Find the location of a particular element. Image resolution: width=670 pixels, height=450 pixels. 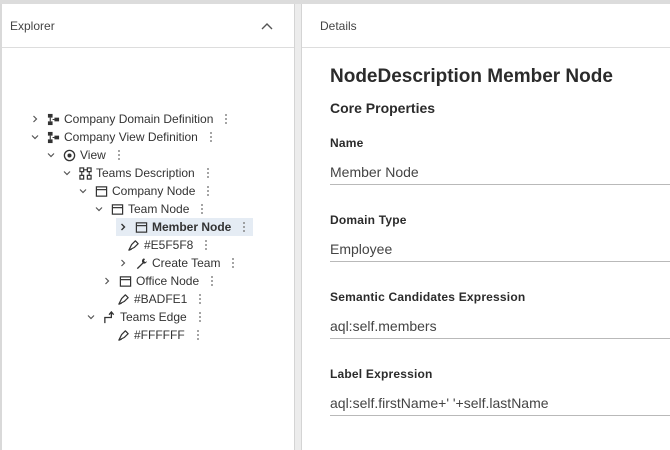

tree-item-style-e5f5f8: #E5F5F8 is located at coordinates (168, 245).